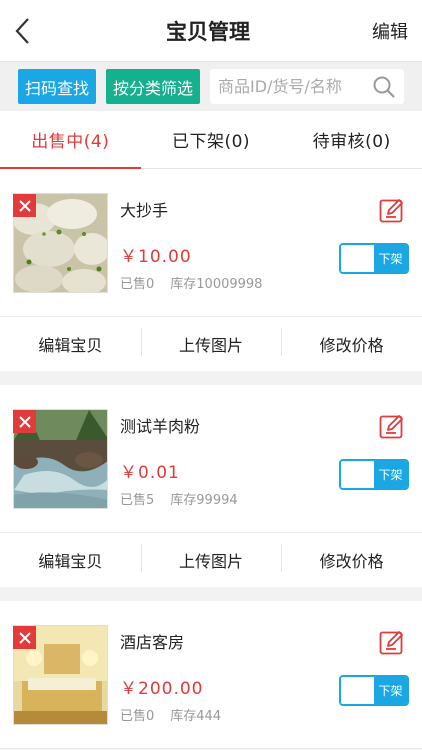 Image resolution: width=422 pixels, height=750 pixels. What do you see at coordinates (295, 86) in the screenshot?
I see `search-input` at bounding box center [295, 86].